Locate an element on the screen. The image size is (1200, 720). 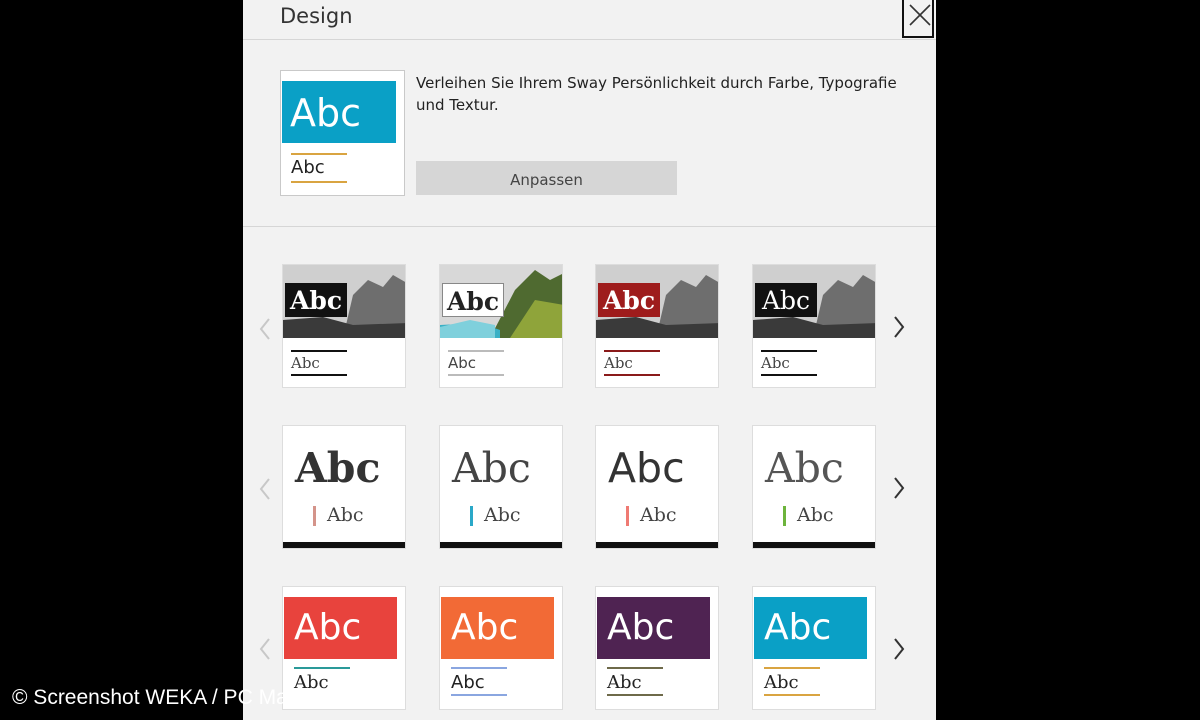
header-divider is located at coordinates (589, 39).